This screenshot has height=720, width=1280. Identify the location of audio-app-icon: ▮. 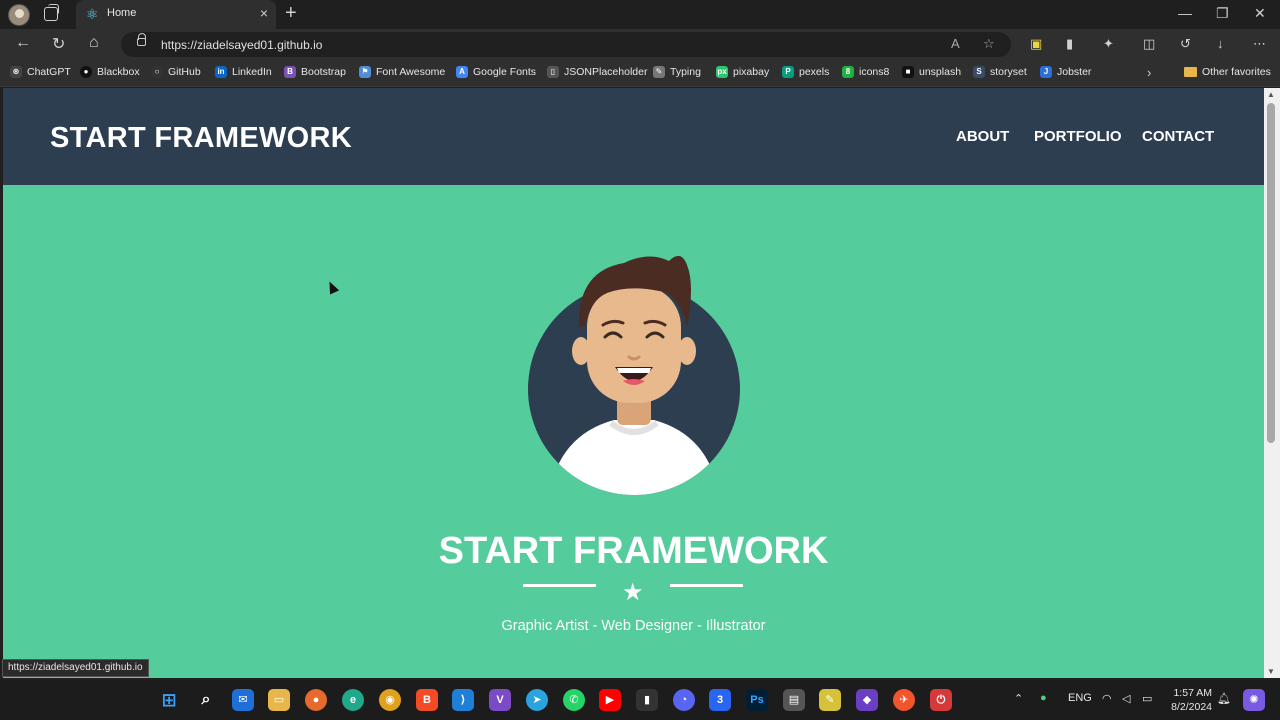
(647, 700).